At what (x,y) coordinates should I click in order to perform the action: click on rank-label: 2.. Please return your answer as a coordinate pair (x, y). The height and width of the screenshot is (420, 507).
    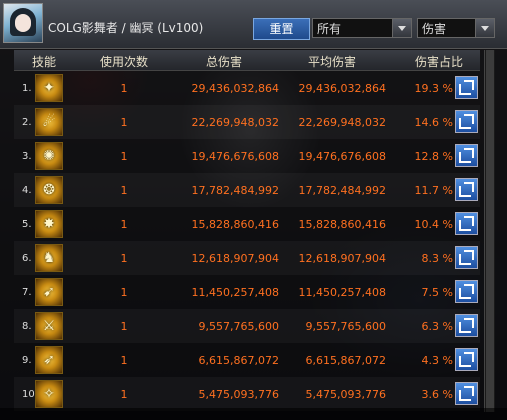
    Looking at the image, I should click on (27, 122).